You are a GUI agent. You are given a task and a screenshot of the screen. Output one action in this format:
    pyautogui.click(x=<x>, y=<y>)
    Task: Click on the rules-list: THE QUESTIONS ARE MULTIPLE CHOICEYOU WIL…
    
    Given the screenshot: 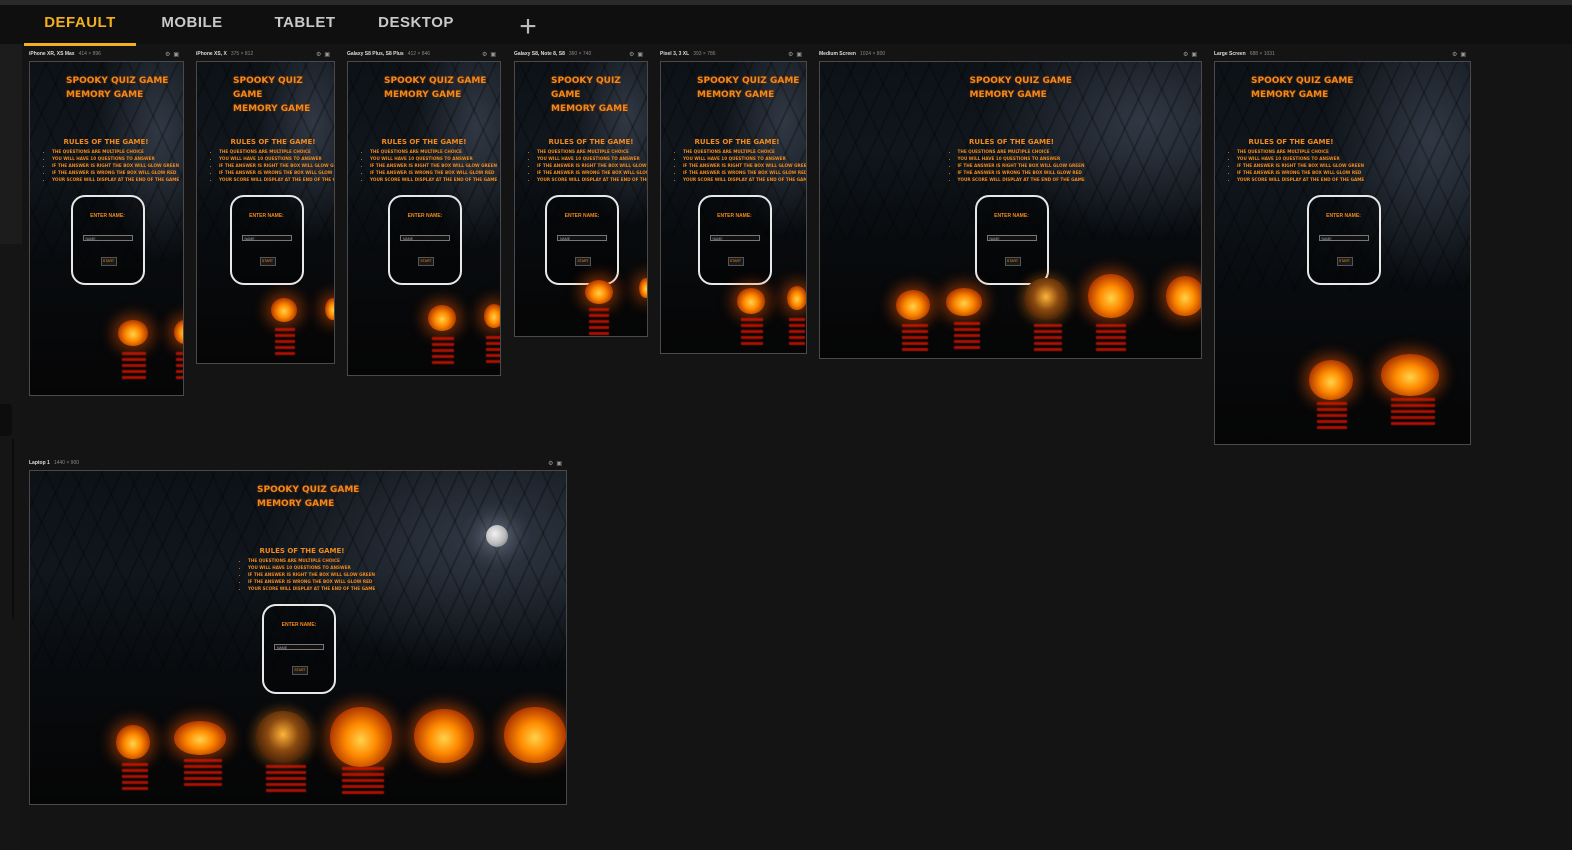 What is the action you would take?
    pyautogui.click(x=1296, y=165)
    